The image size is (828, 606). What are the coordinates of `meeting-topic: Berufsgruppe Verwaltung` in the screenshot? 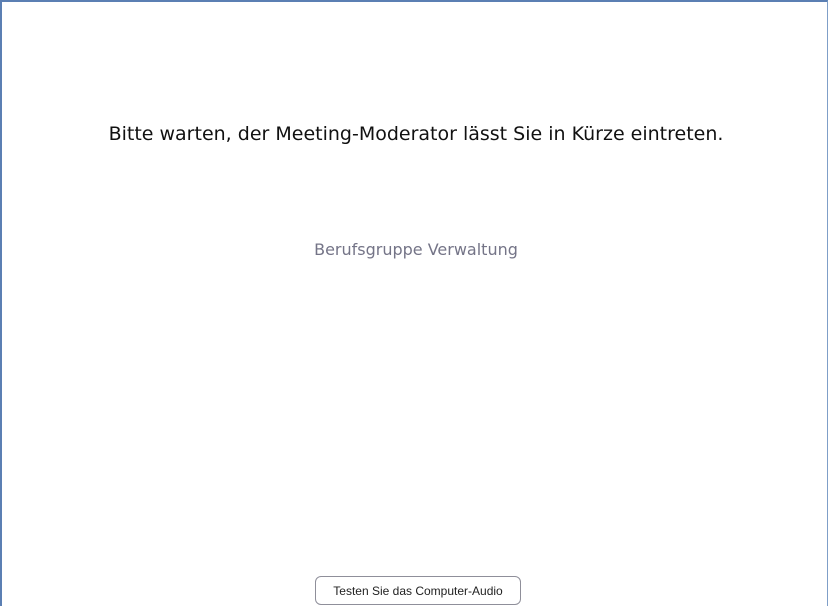 It's located at (416, 249).